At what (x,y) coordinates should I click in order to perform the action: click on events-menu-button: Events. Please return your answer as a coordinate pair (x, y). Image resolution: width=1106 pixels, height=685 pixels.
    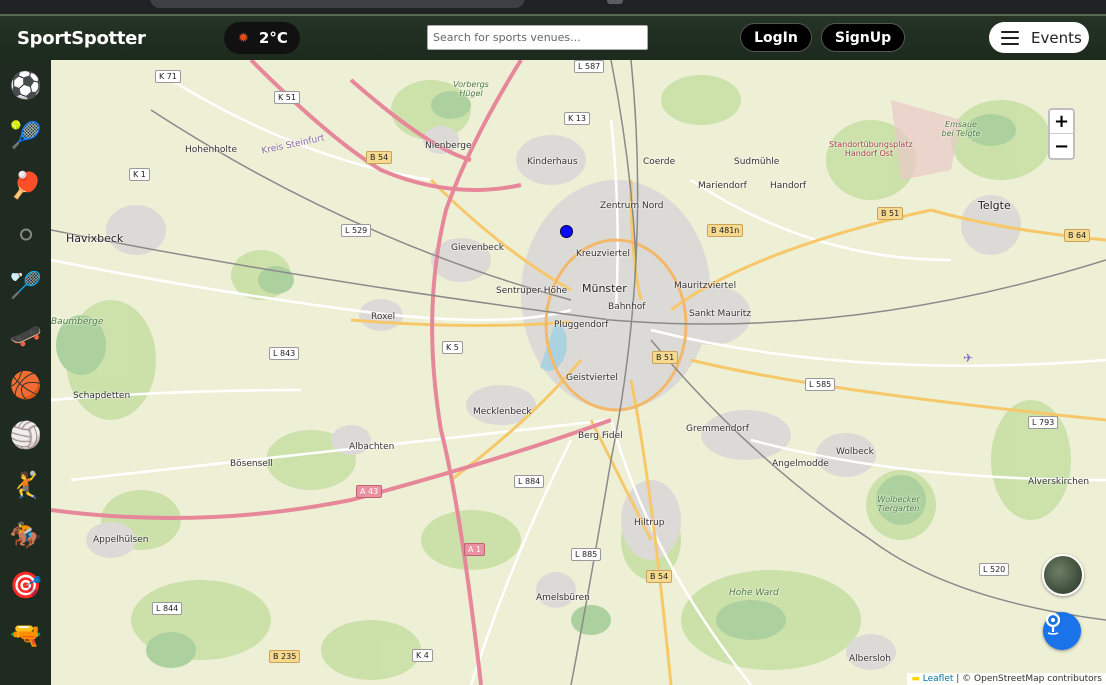
    Looking at the image, I should click on (1039, 37).